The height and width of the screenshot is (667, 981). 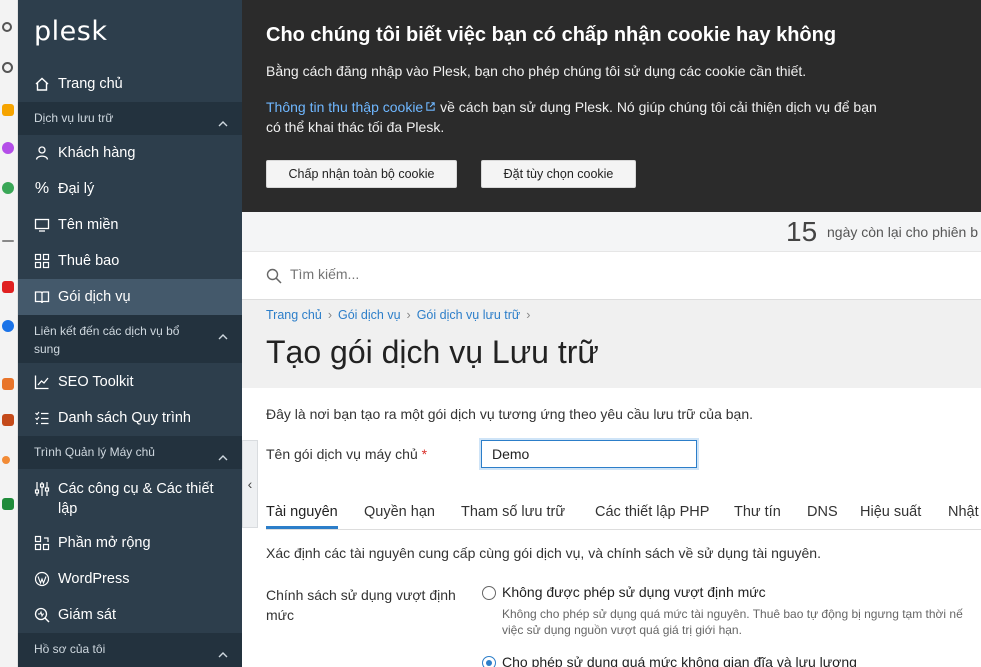 What do you see at coordinates (104, 543) in the screenshot?
I see `sidebar-item-label: Phần mở rộng` at bounding box center [104, 543].